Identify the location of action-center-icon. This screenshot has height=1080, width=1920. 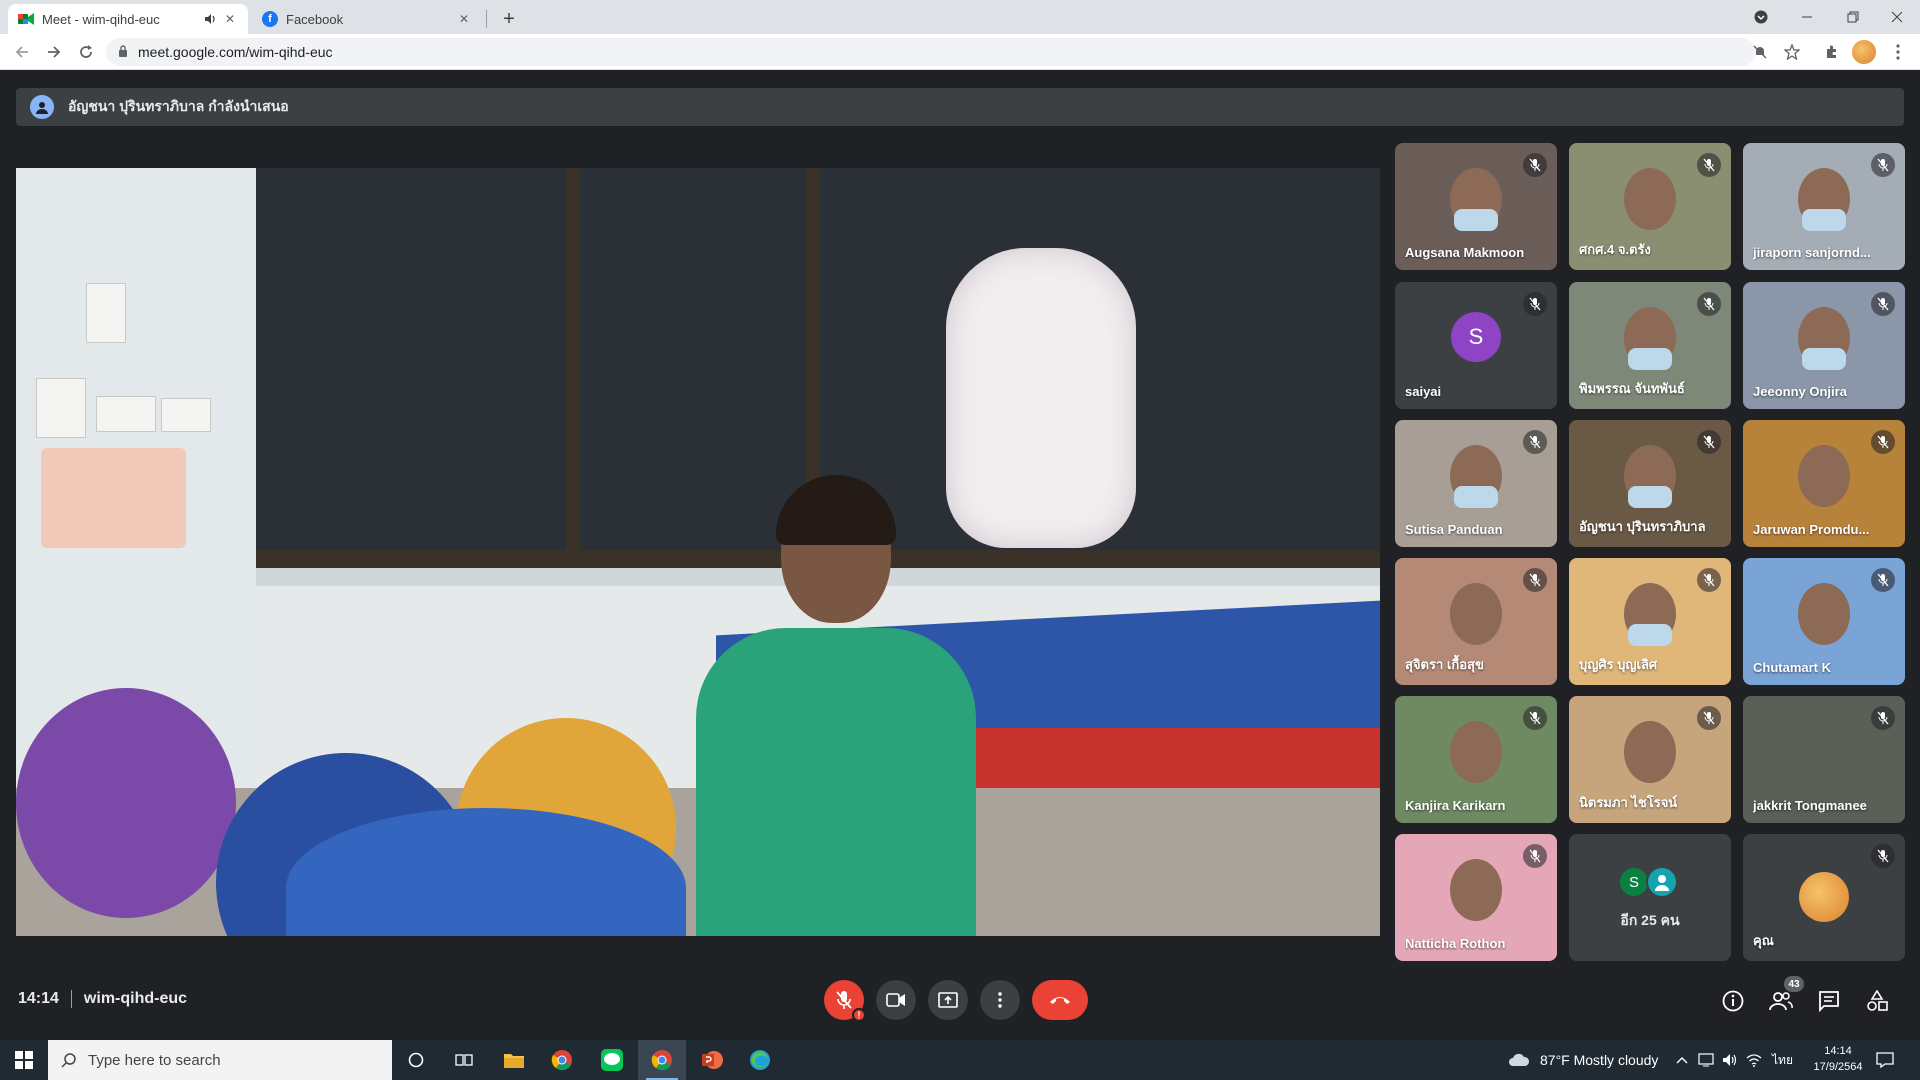
(1885, 1060).